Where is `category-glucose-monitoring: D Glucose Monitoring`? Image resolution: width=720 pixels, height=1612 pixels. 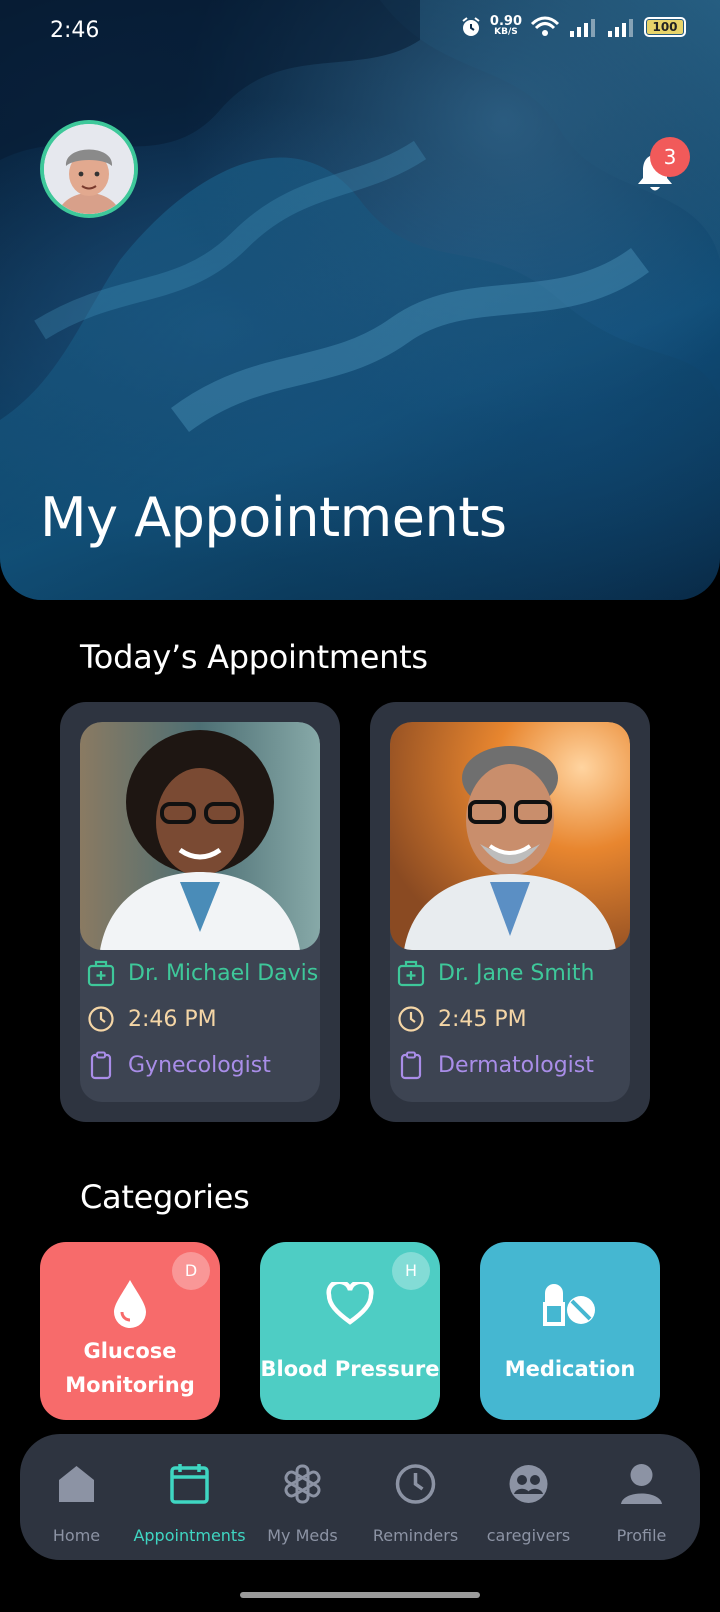
category-glucose-monitoring: D Glucose Monitoring is located at coordinates (130, 1331).